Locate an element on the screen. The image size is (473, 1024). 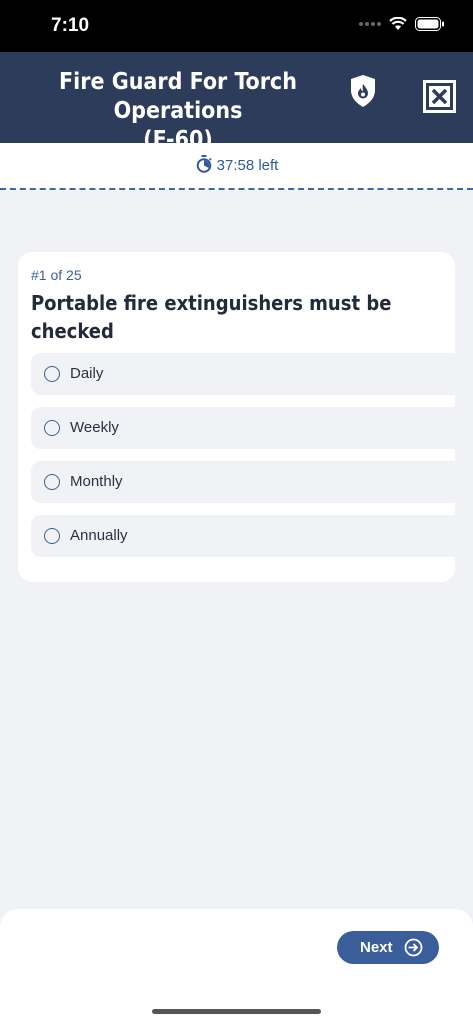
divider is located at coordinates (236, 189).